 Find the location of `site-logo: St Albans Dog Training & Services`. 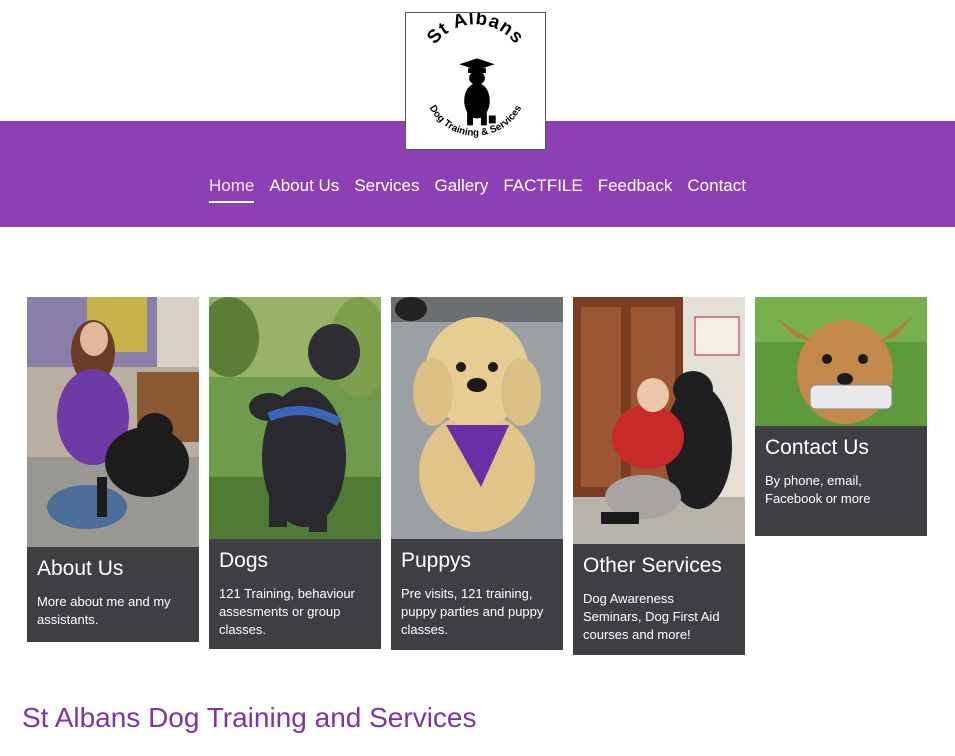

site-logo: St Albans Dog Training & Services is located at coordinates (475, 81).